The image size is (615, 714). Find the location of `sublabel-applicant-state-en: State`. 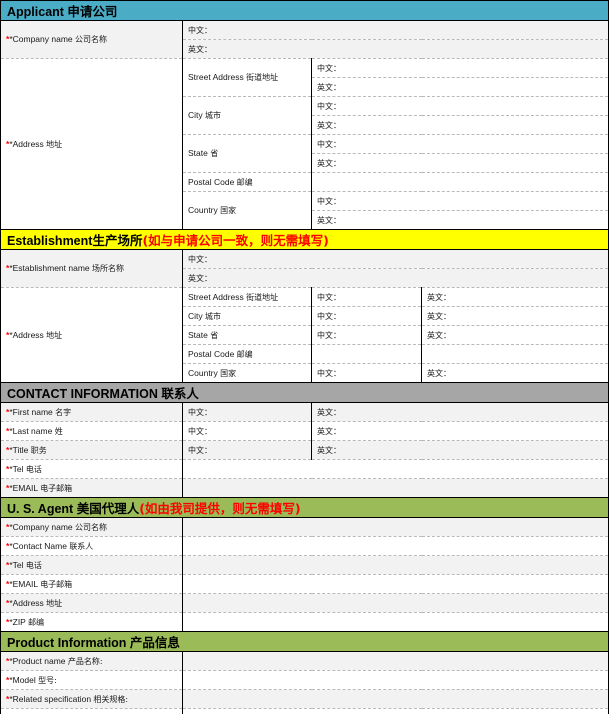

sublabel-applicant-state-en: State is located at coordinates (199, 153).